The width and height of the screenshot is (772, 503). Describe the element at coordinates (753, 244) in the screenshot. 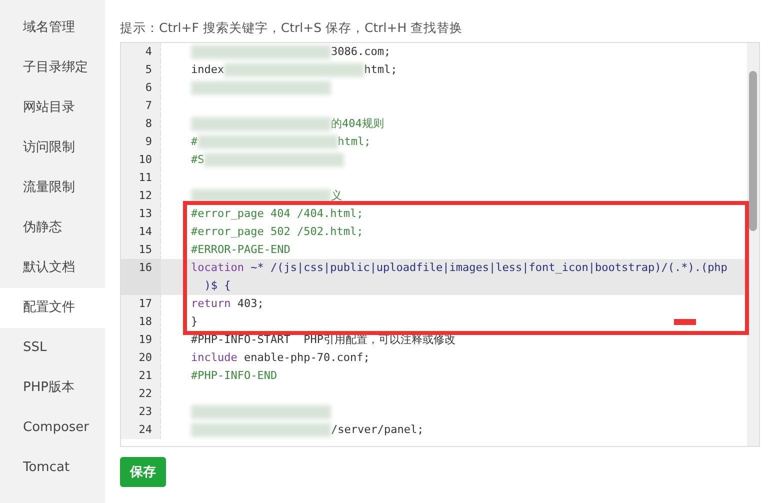

I see `scrollbar` at that location.